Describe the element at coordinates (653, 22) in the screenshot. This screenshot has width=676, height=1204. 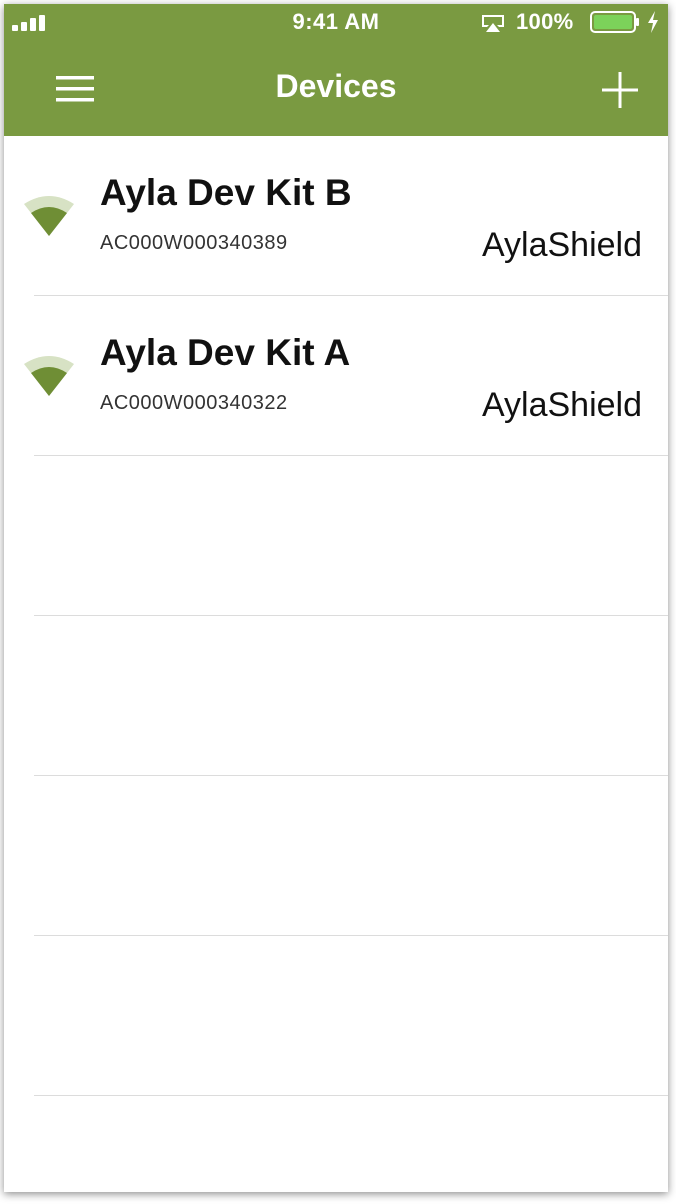
I see `charging-bolt-icon` at that location.